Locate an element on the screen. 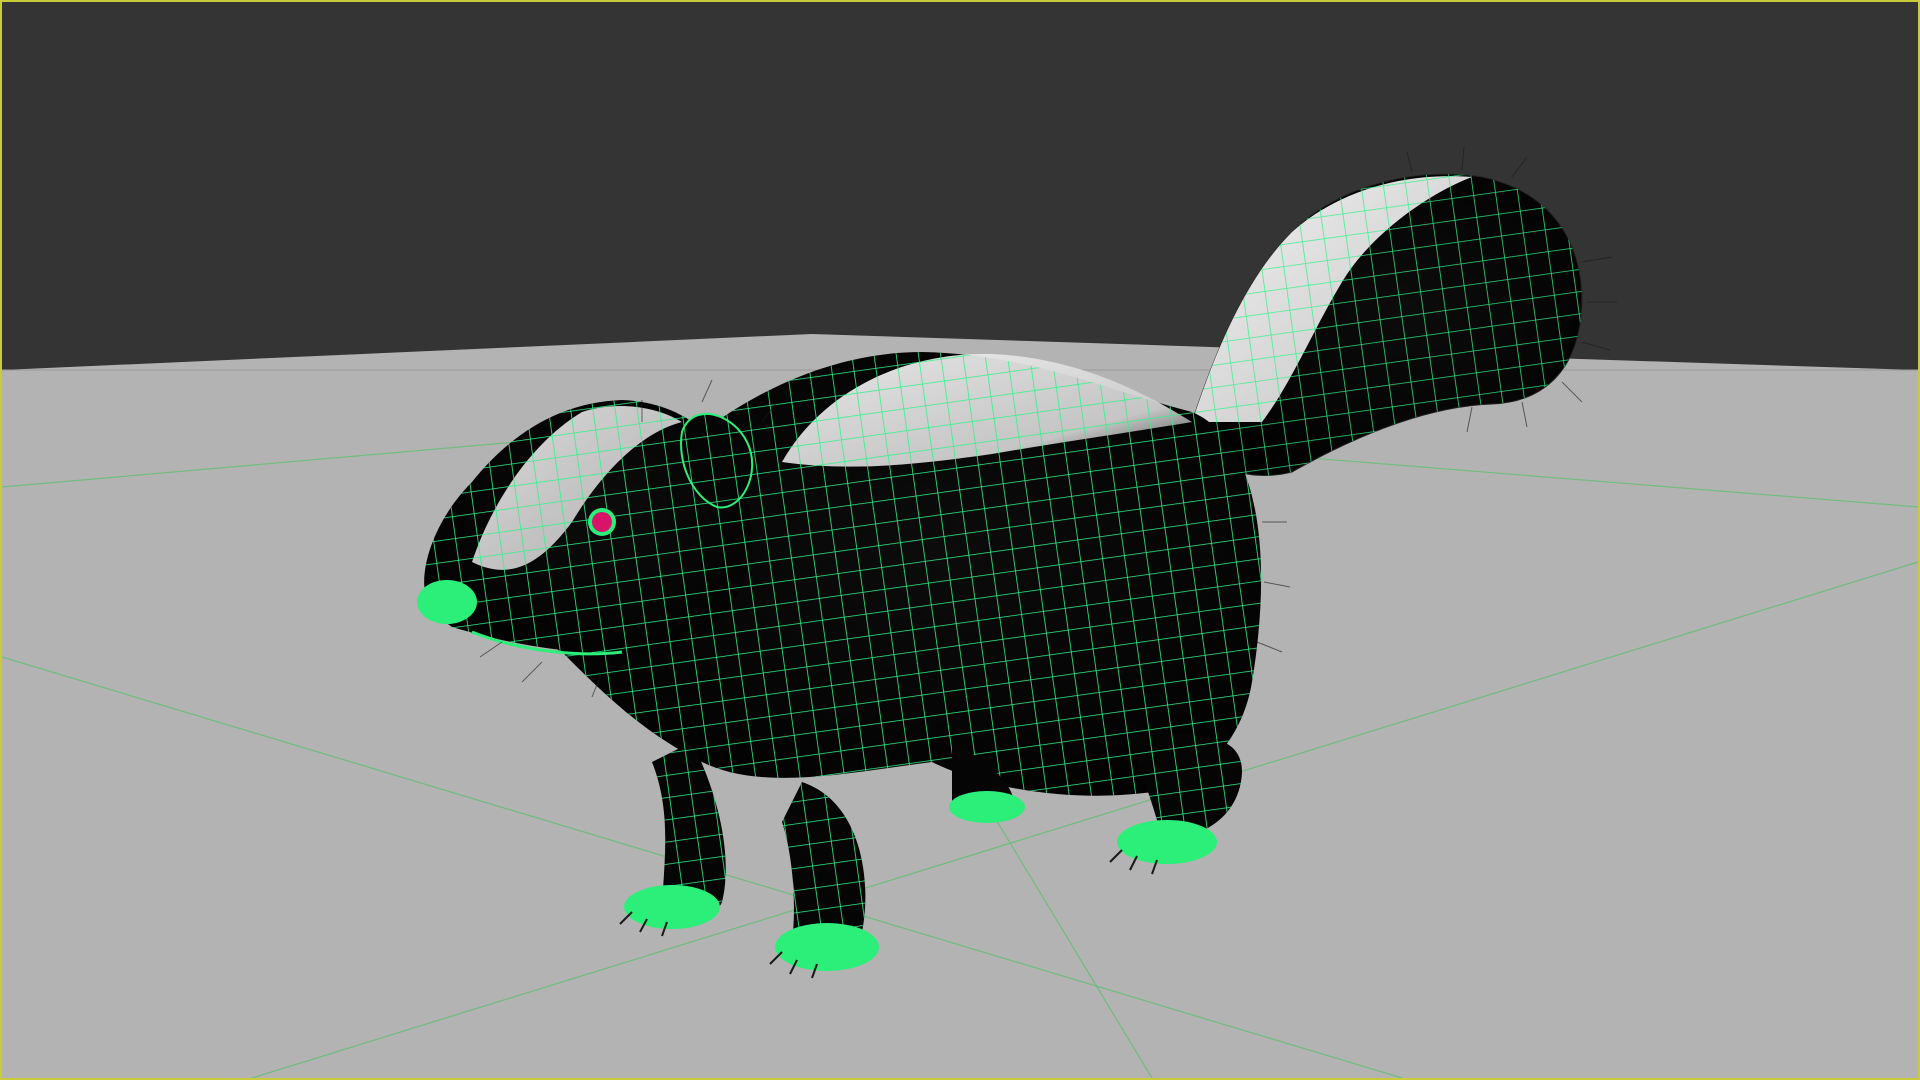  skunk-nose is located at coordinates (447, 602).